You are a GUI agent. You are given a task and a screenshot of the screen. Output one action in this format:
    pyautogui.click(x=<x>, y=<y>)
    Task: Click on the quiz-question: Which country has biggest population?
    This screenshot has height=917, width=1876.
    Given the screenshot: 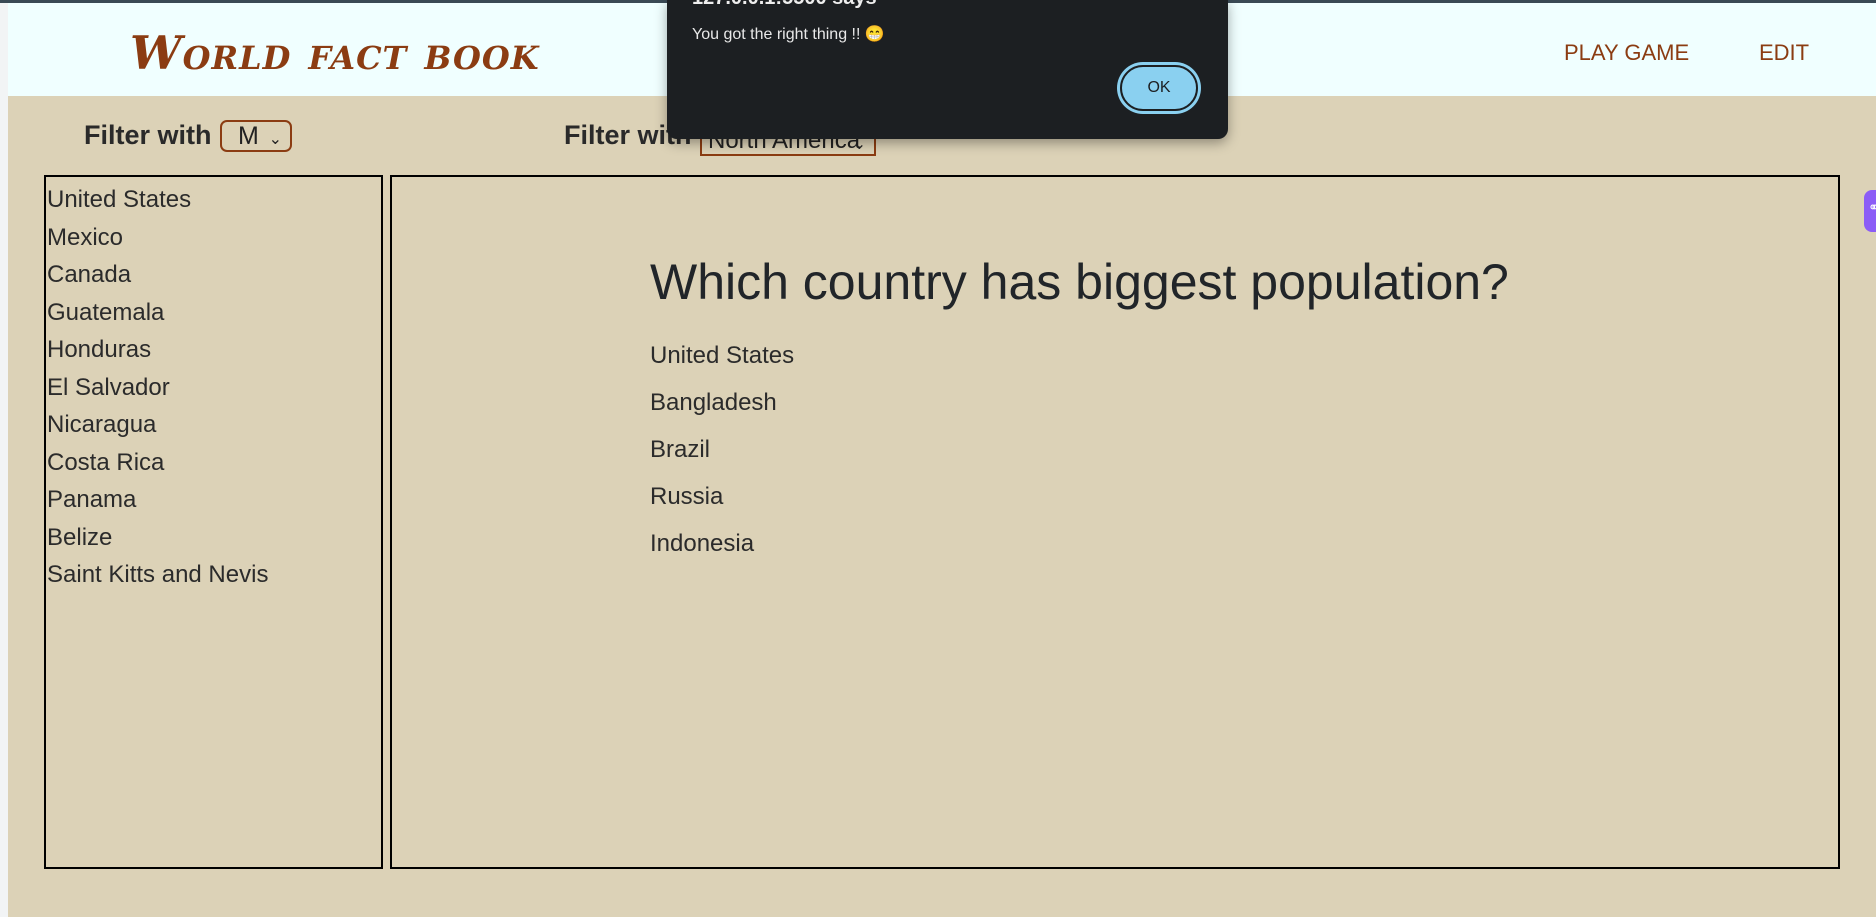 What is the action you would take?
    pyautogui.click(x=1079, y=282)
    